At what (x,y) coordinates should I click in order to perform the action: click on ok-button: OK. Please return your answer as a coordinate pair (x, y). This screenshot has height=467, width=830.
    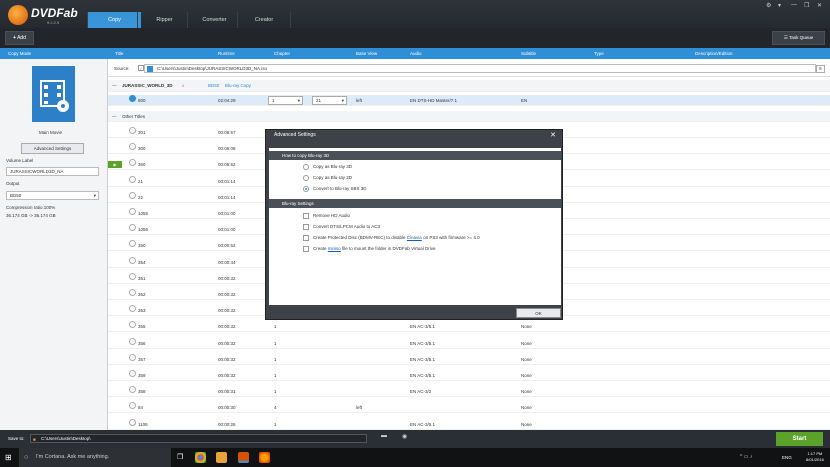
    Looking at the image, I should click on (538, 313).